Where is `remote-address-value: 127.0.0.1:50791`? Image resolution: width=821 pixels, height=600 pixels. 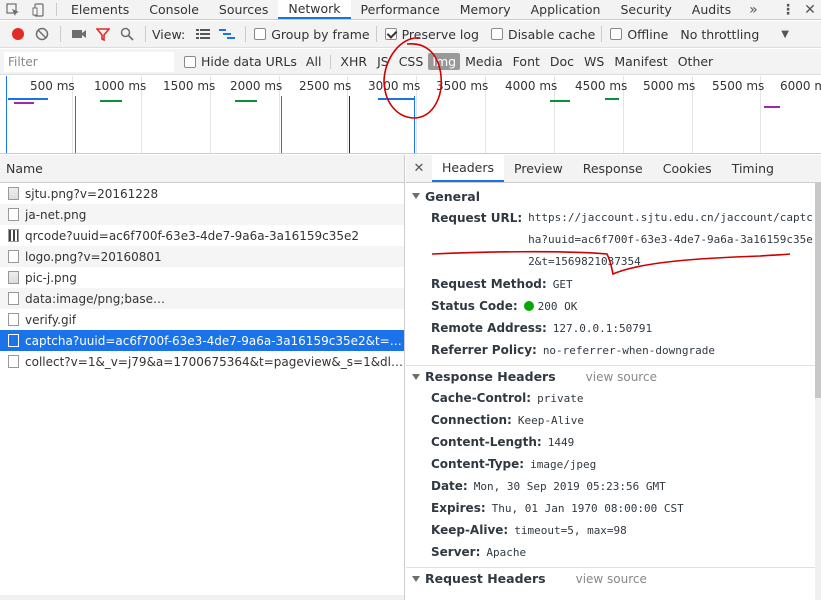
remote-address-value: 127.0.0.1:50791 is located at coordinates (602, 328).